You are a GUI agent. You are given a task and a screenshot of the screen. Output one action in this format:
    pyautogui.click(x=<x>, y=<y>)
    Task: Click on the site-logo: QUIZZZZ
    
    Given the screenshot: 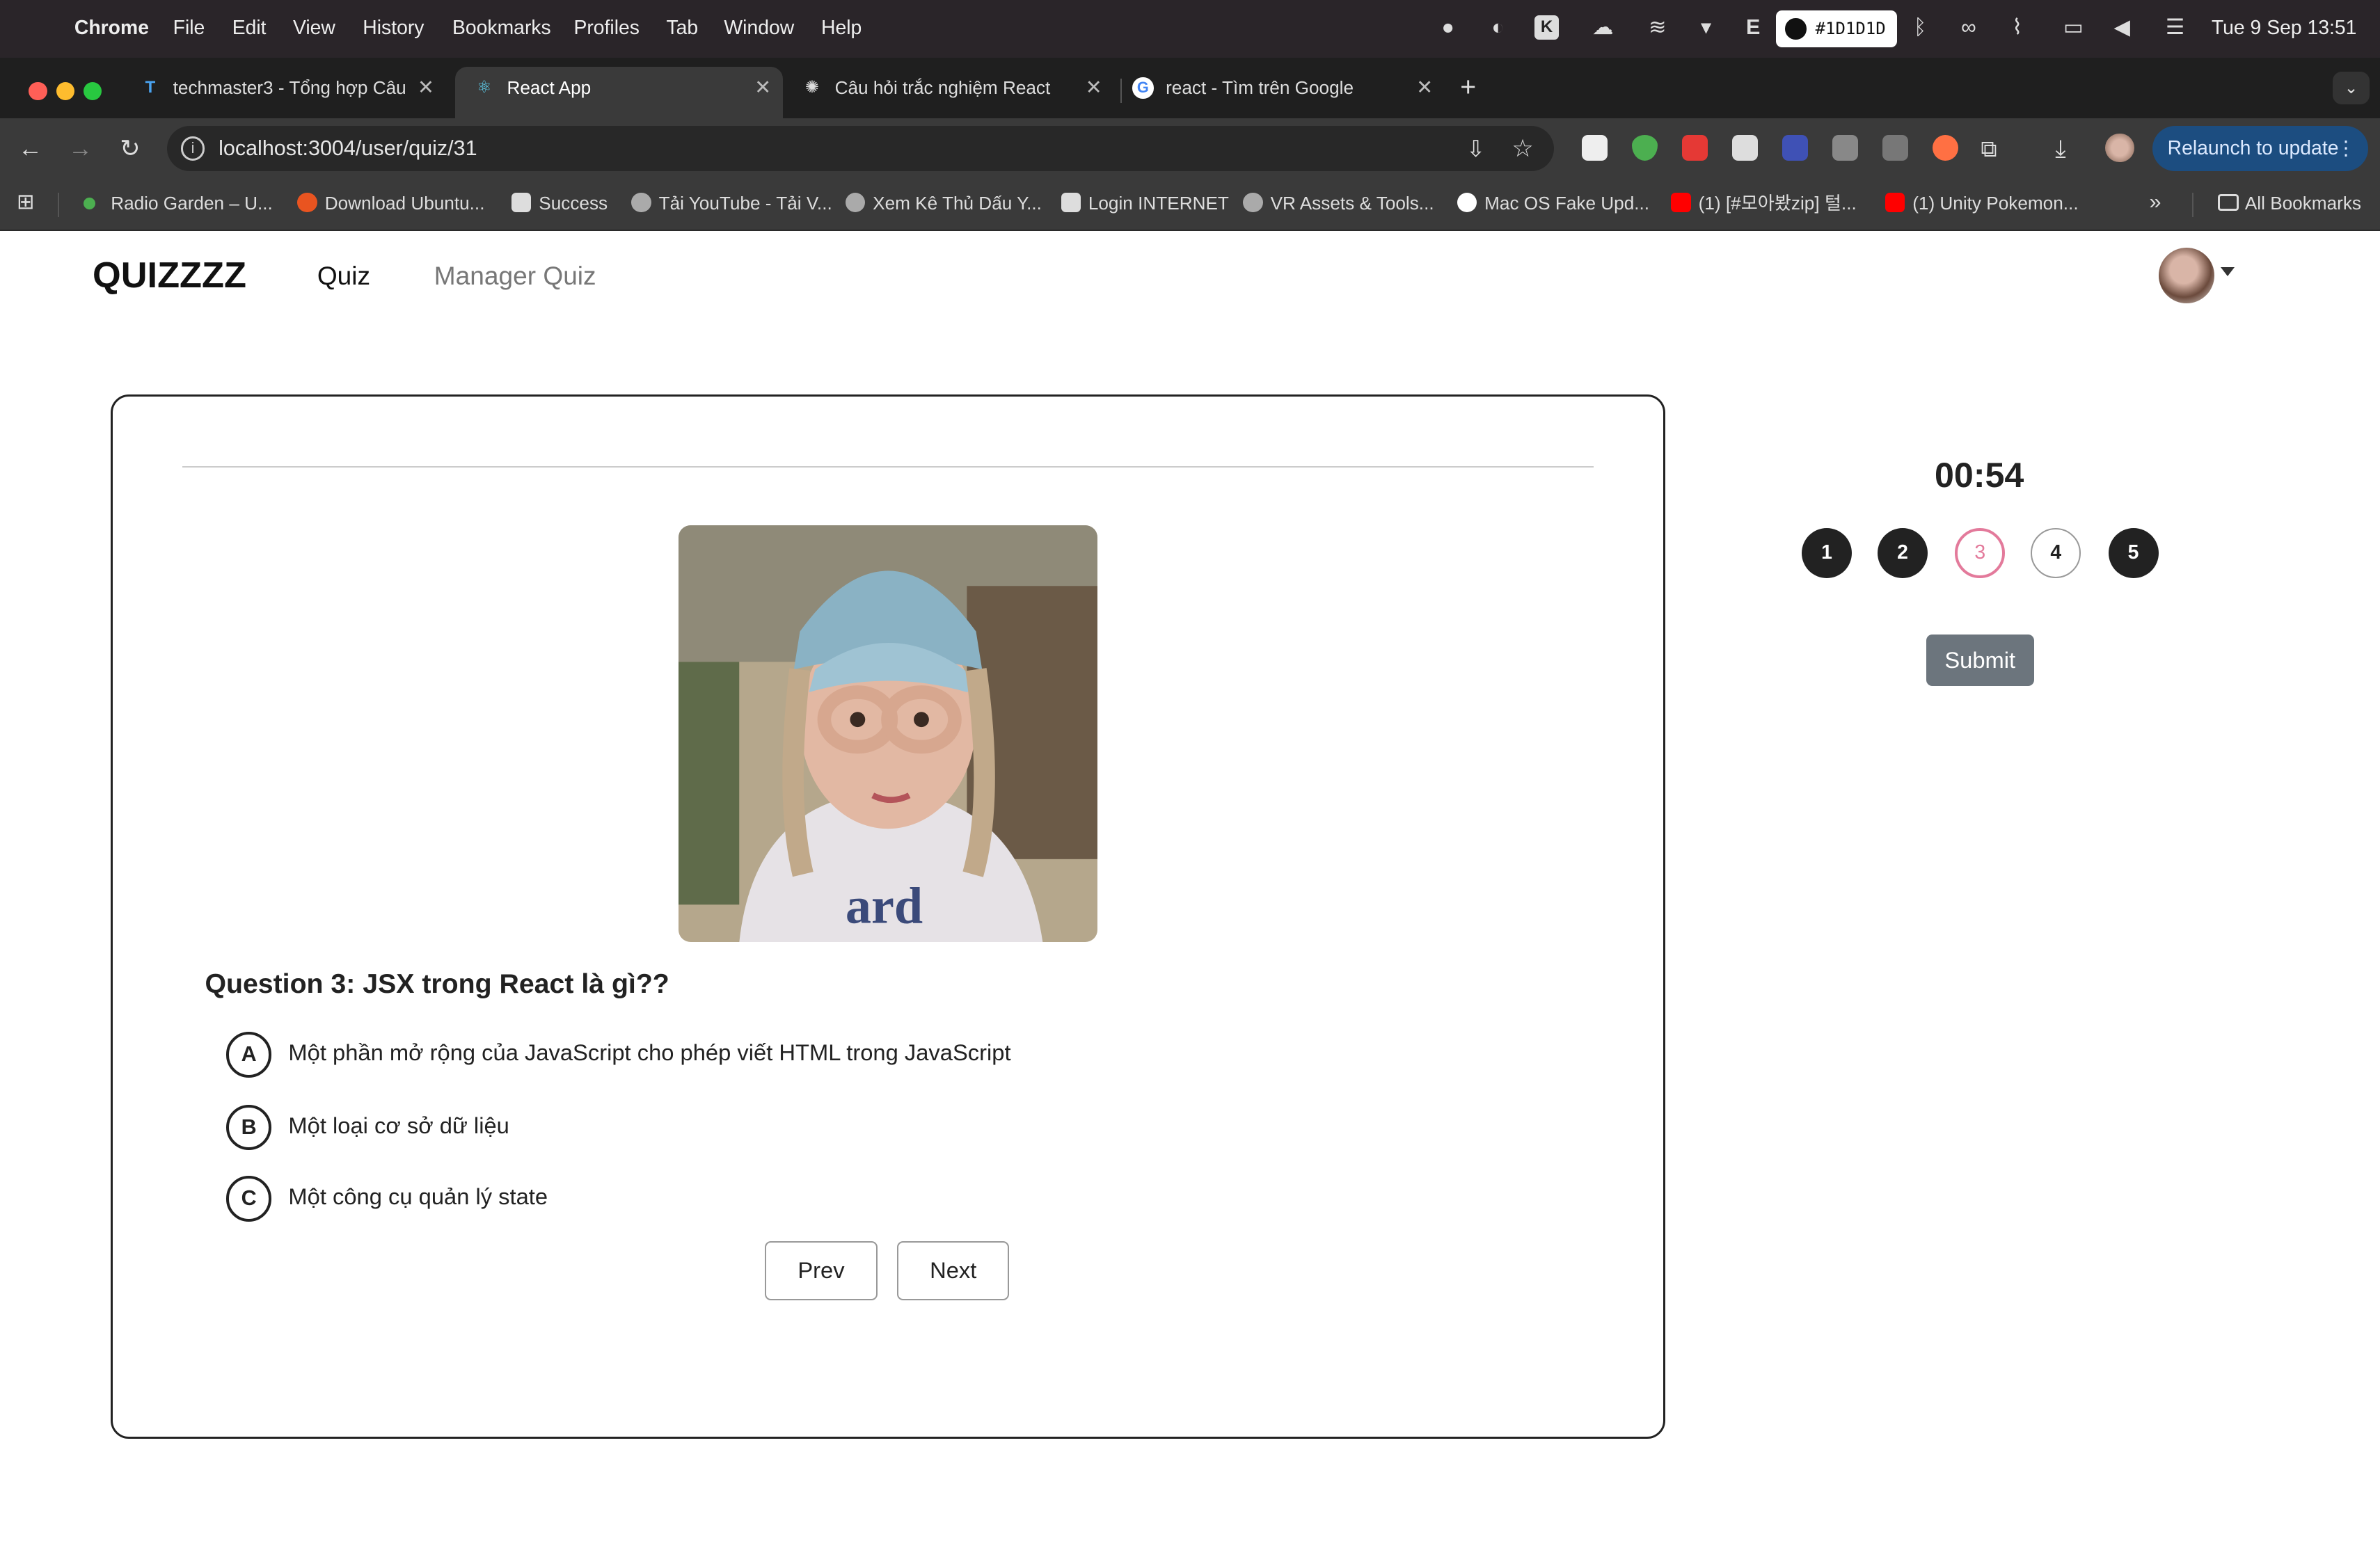 What is the action you would take?
    pyautogui.click(x=169, y=276)
    